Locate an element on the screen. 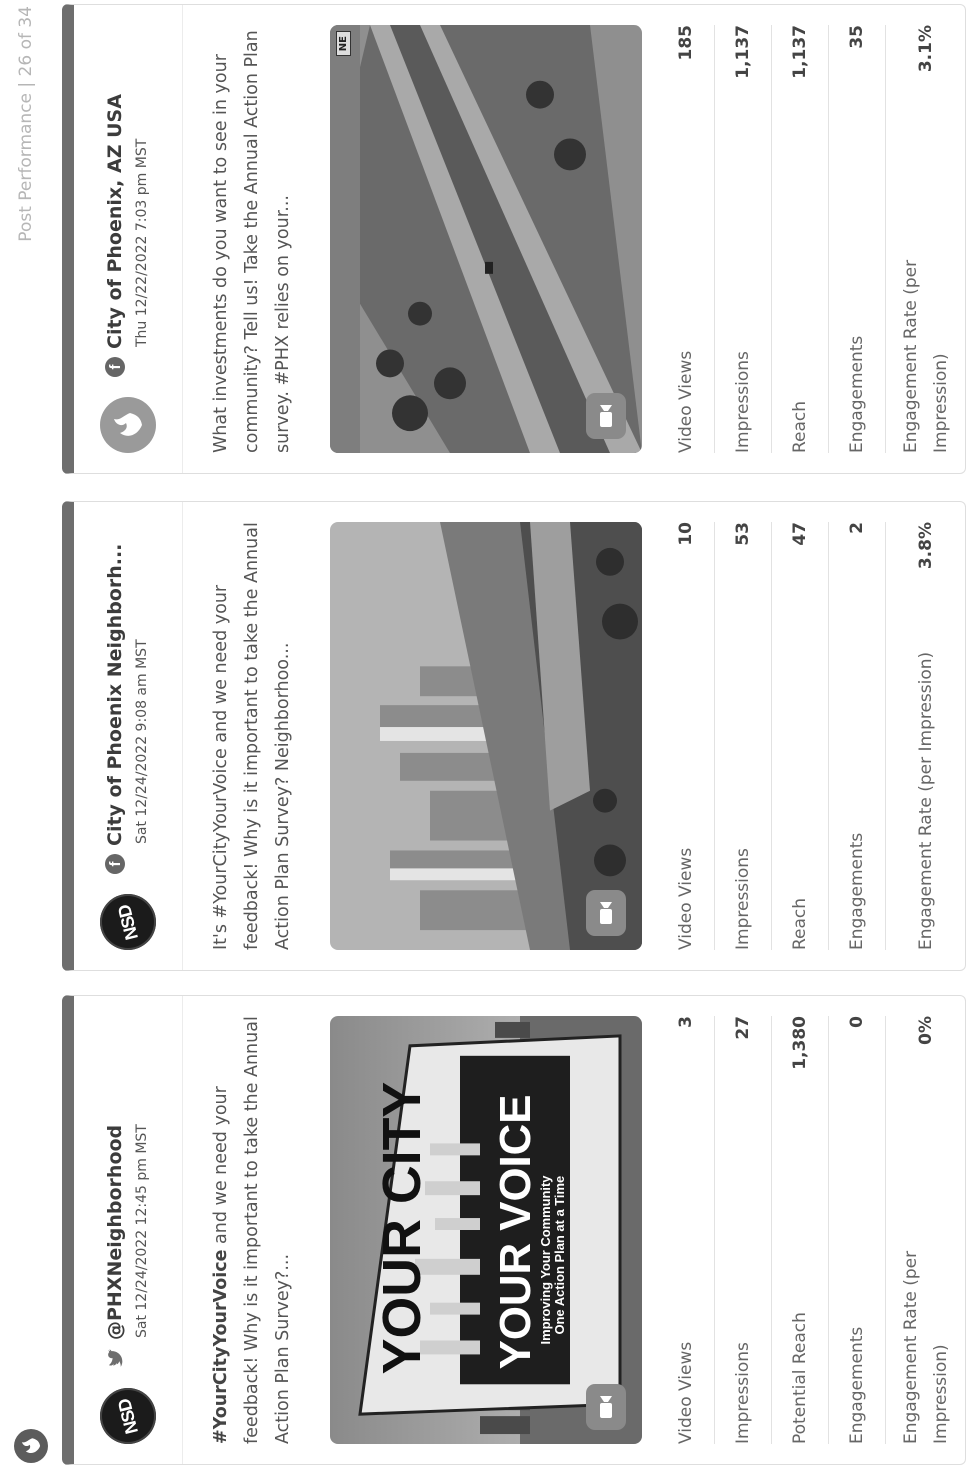  graphic-sub-2: One Action Plan at a Time is located at coordinates (559, 1255).